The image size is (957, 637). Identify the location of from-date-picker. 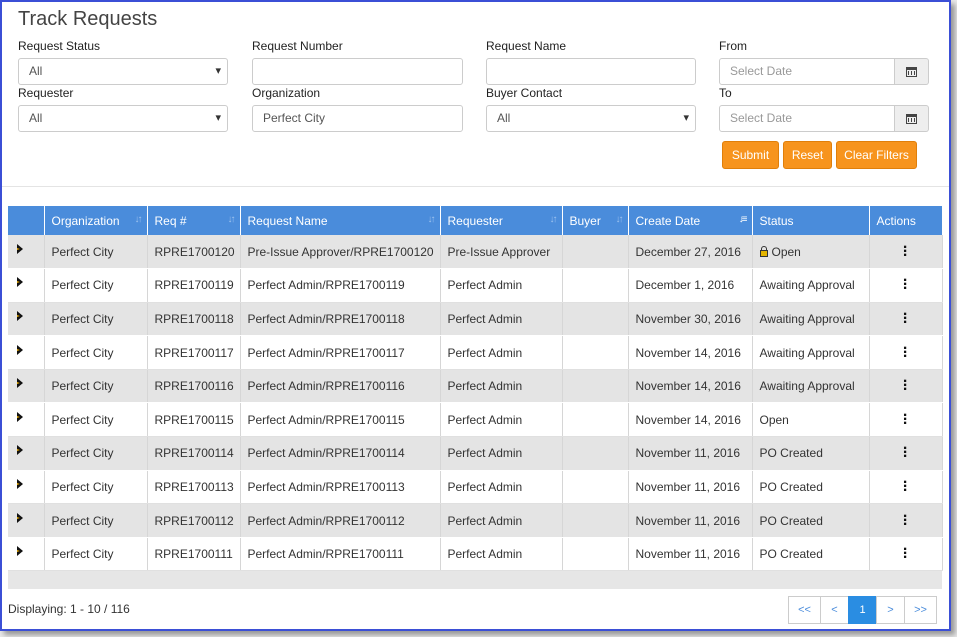
(824, 71).